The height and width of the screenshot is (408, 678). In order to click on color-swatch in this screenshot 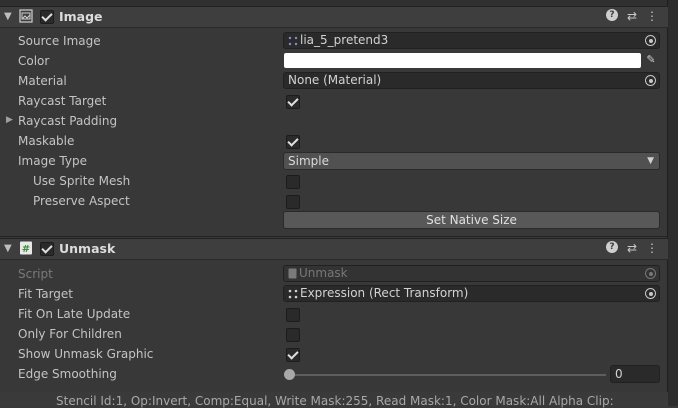, I will do `click(462, 60)`.